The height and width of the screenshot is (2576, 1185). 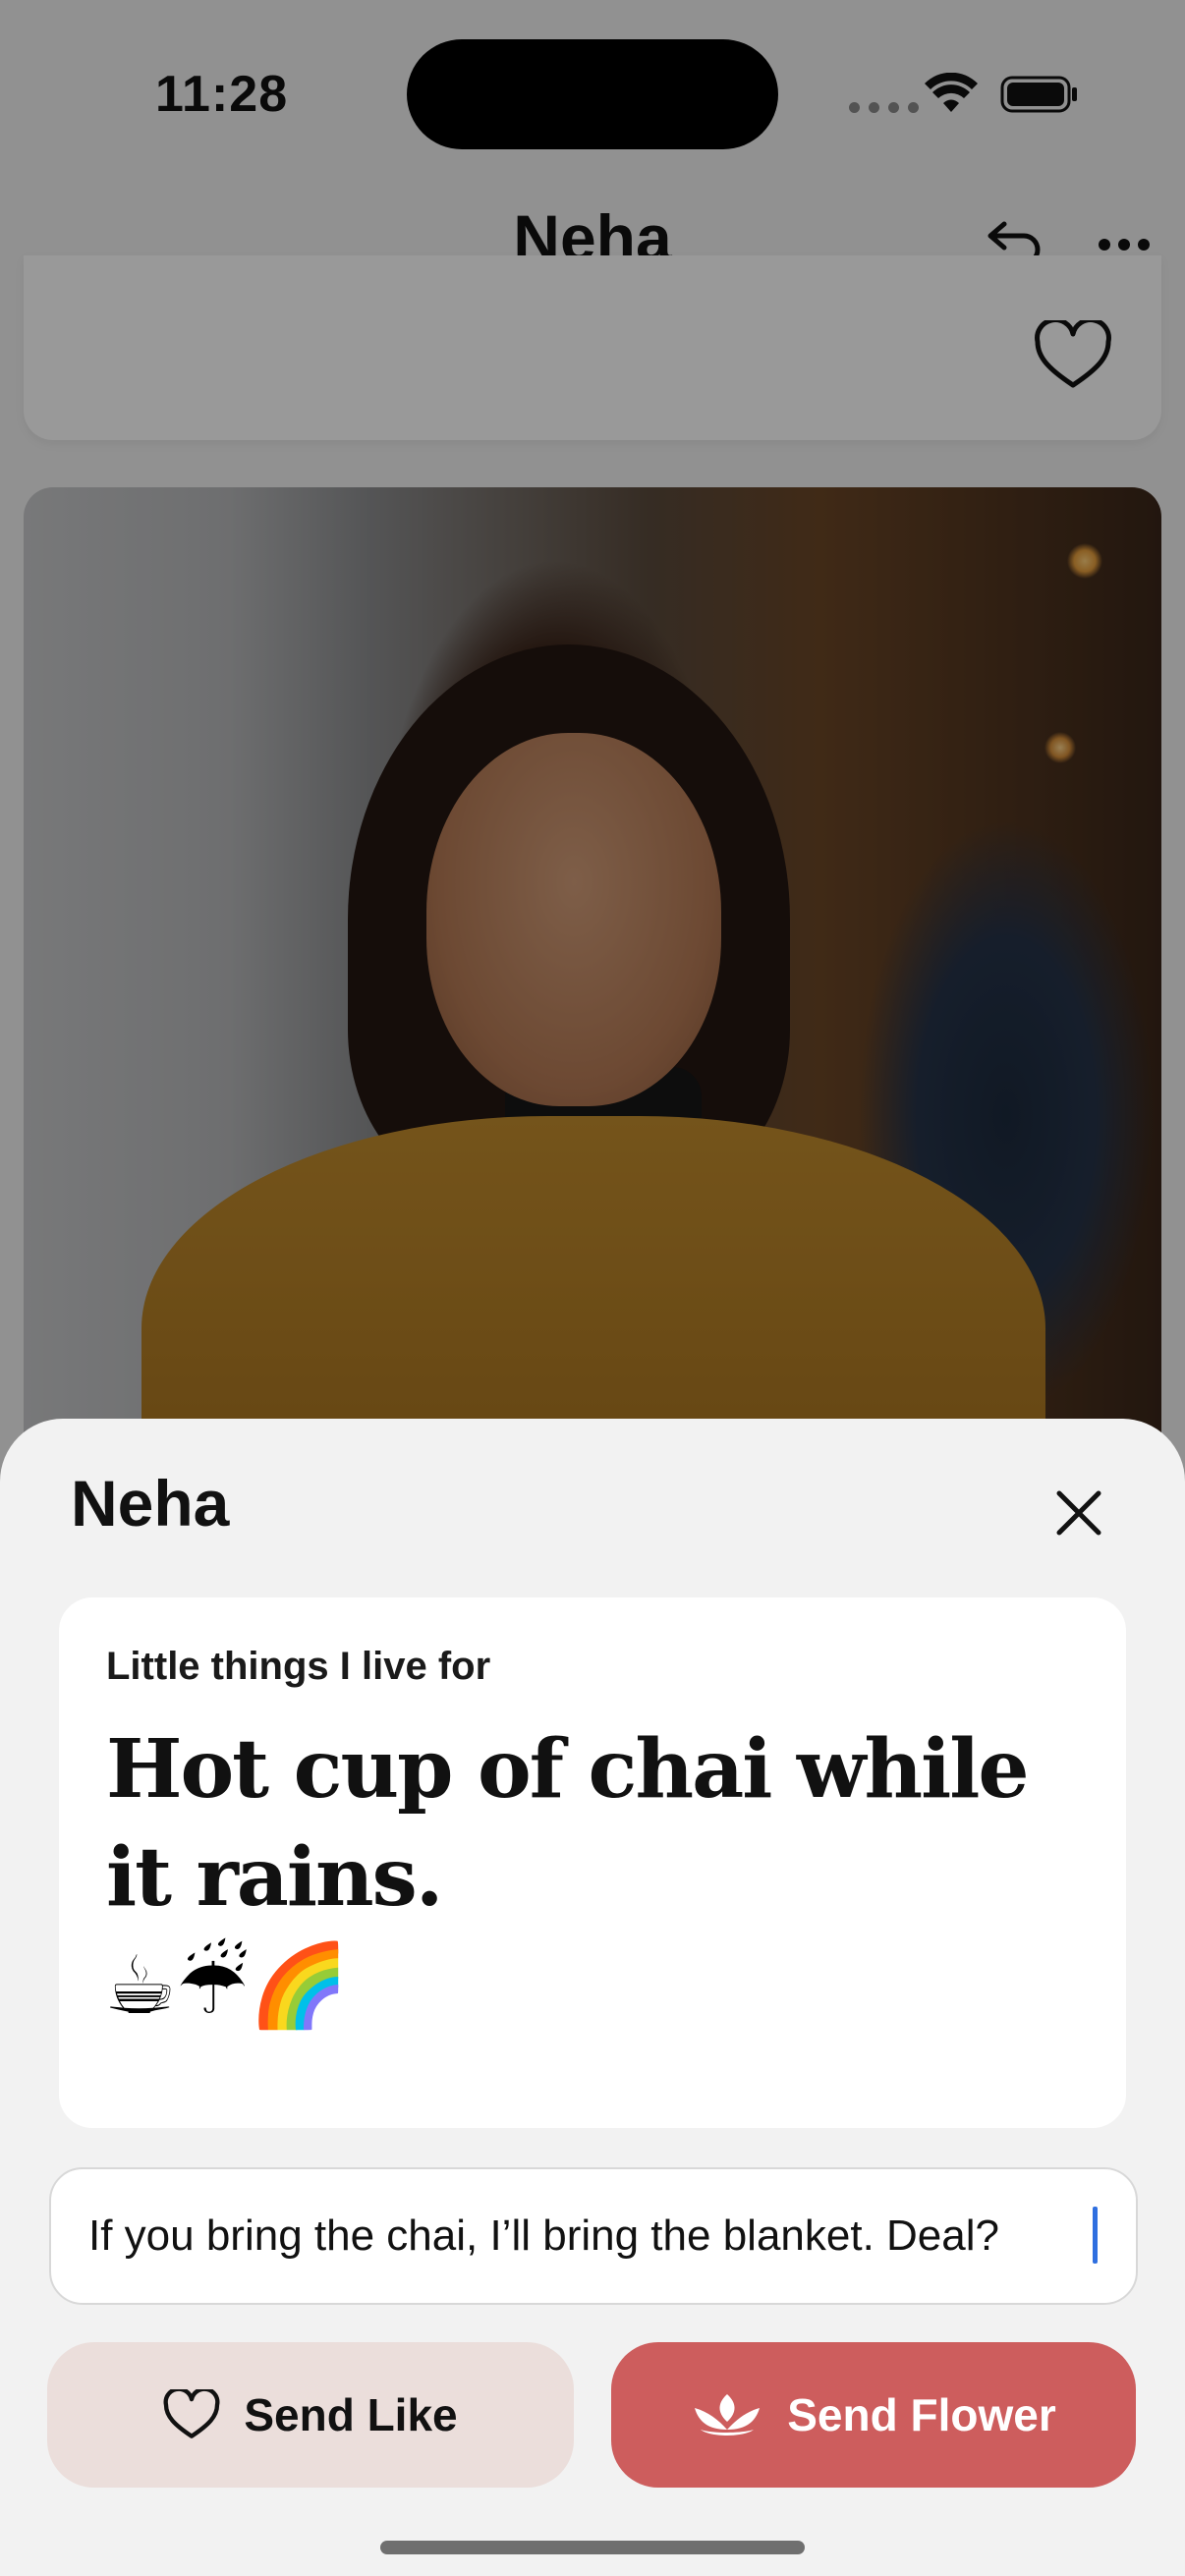 I want to click on send-flower-button: Send Flower, so click(x=874, y=2415).